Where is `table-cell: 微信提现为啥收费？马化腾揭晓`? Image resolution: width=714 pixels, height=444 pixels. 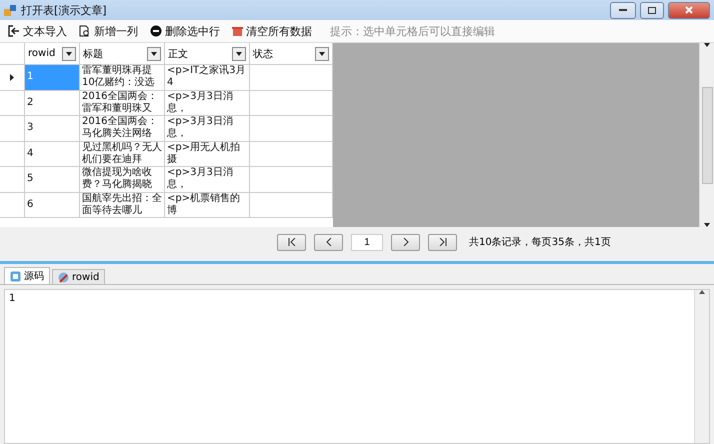 table-cell: 微信提现为啥收费？马化腾揭晓 is located at coordinates (122, 179).